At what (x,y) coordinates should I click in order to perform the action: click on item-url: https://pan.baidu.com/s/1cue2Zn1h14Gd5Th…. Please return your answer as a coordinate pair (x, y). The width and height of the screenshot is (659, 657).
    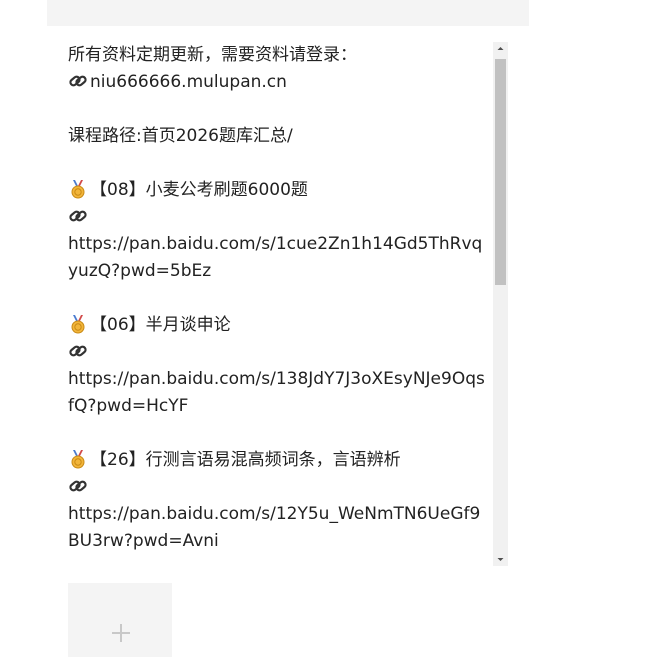
    Looking at the image, I should click on (278, 258).